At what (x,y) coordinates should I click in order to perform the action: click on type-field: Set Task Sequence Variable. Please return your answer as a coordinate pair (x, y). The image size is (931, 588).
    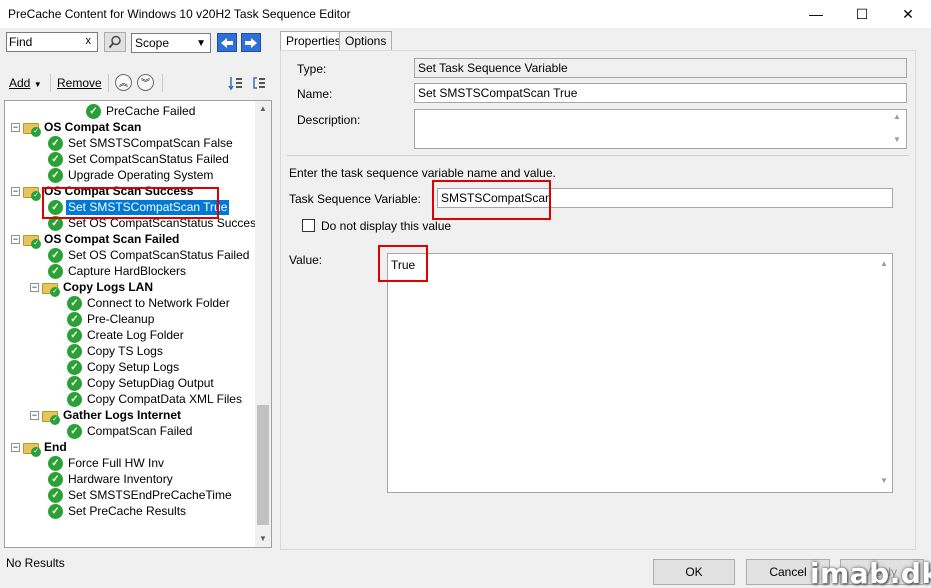
    Looking at the image, I should click on (660, 68).